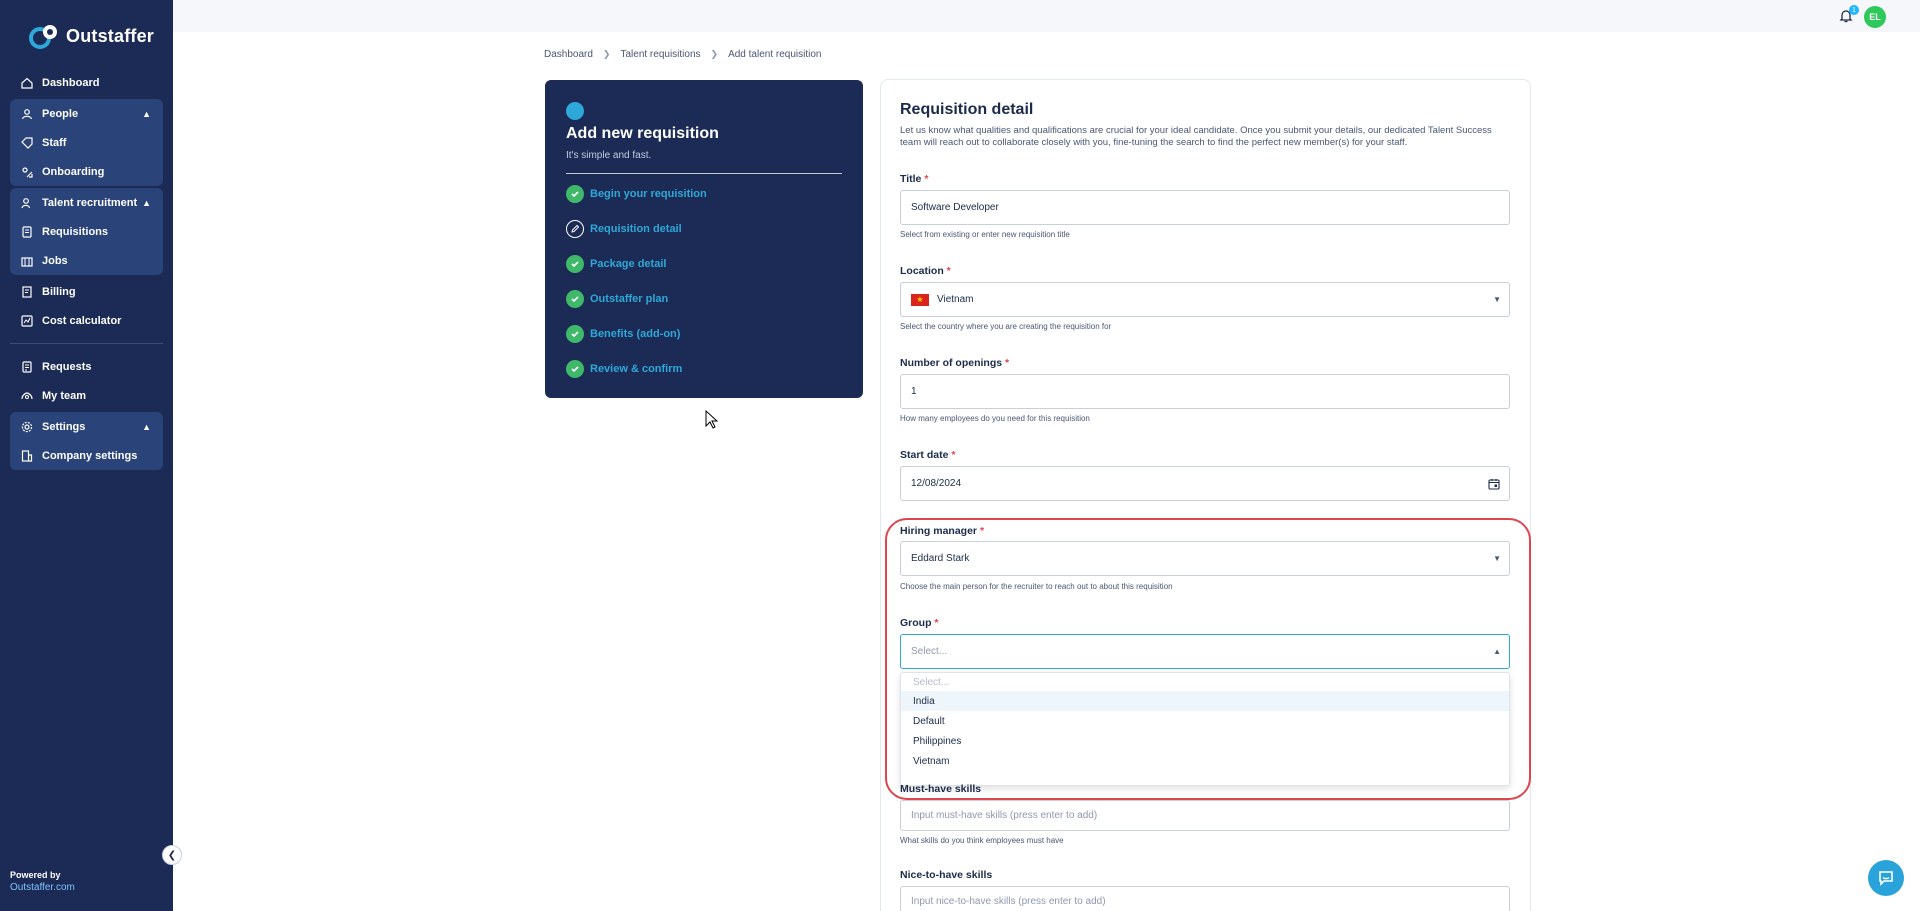  Describe the element at coordinates (27, 427) in the screenshot. I see `gear-icon` at that location.